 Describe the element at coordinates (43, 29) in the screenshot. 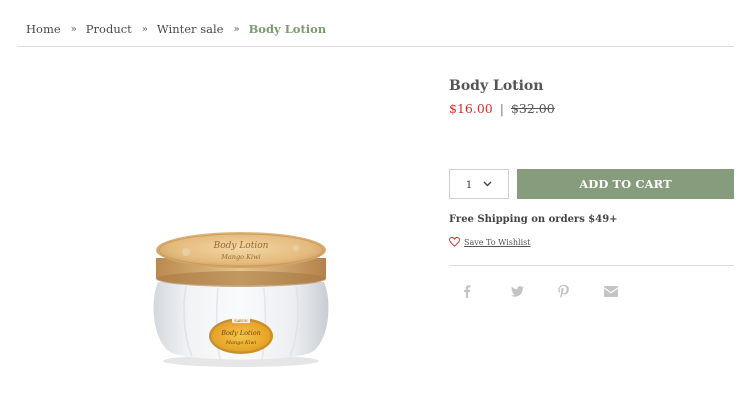

I see `breadcrumb-home-link: Home` at that location.